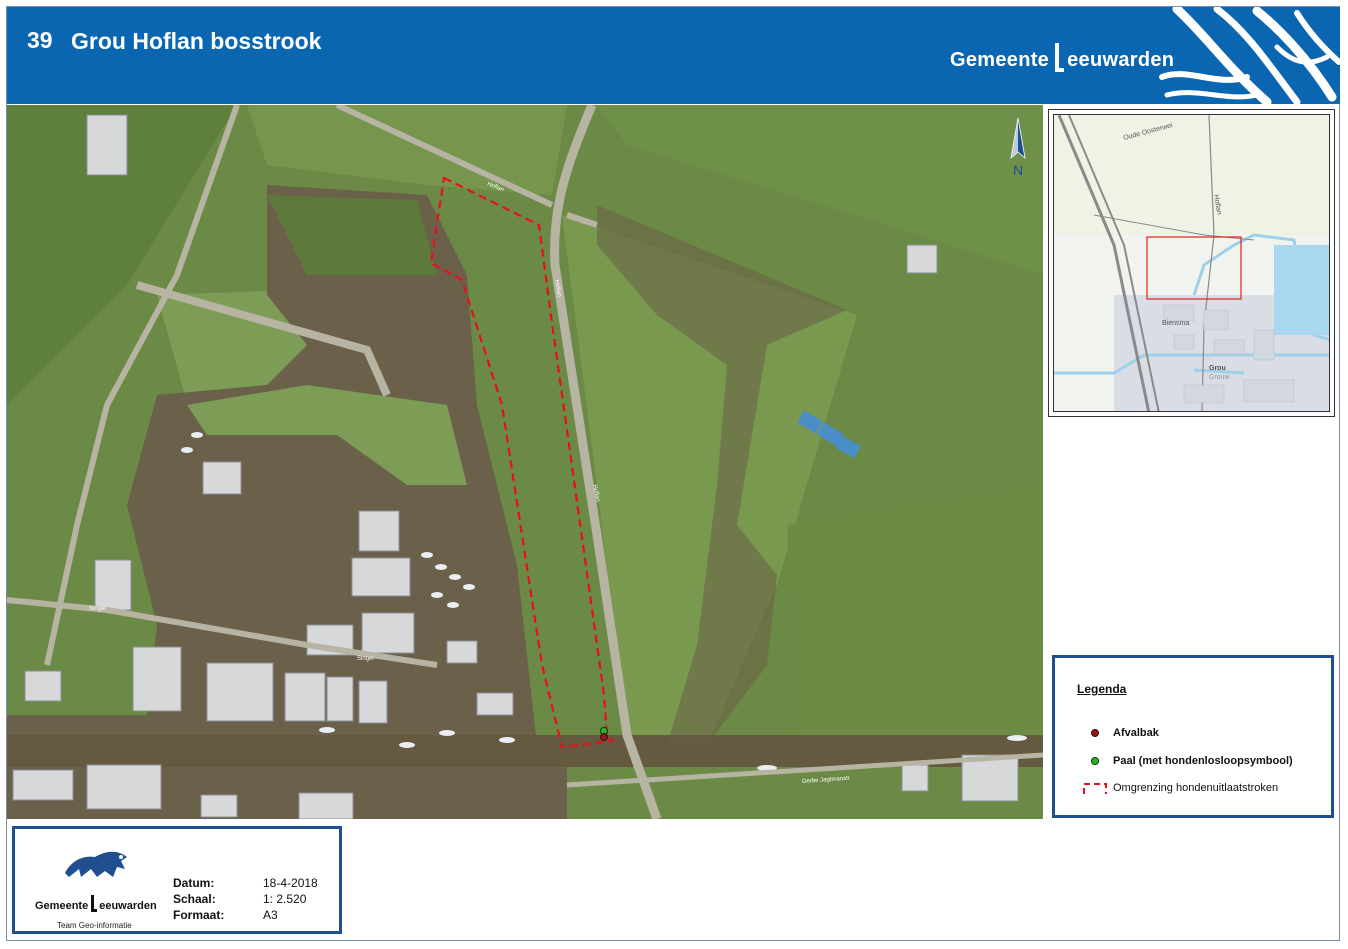  What do you see at coordinates (1220, 377) in the screenshot?
I see `inset-label-grouw: Grouw` at bounding box center [1220, 377].